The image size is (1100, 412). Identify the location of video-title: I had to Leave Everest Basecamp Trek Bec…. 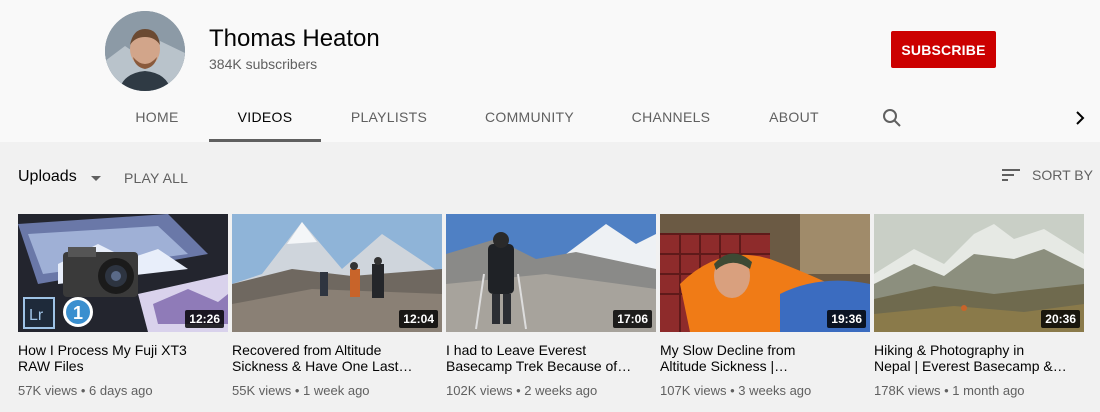
(551, 358).